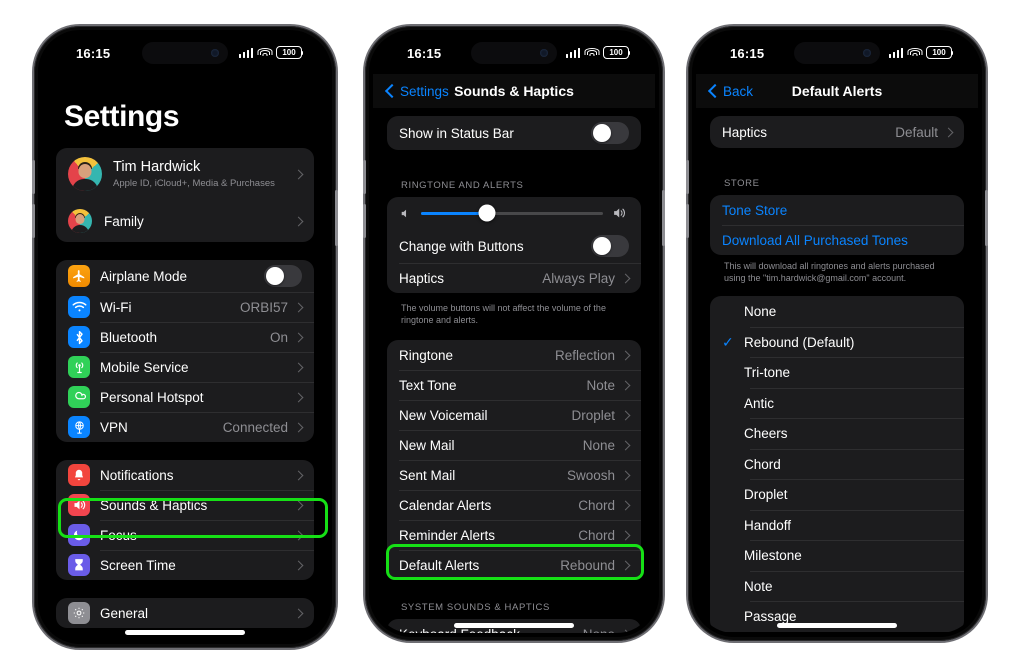 The width and height of the screenshot is (1024, 667). What do you see at coordinates (283, 276) in the screenshot?
I see `airplane-mode-toggle` at bounding box center [283, 276].